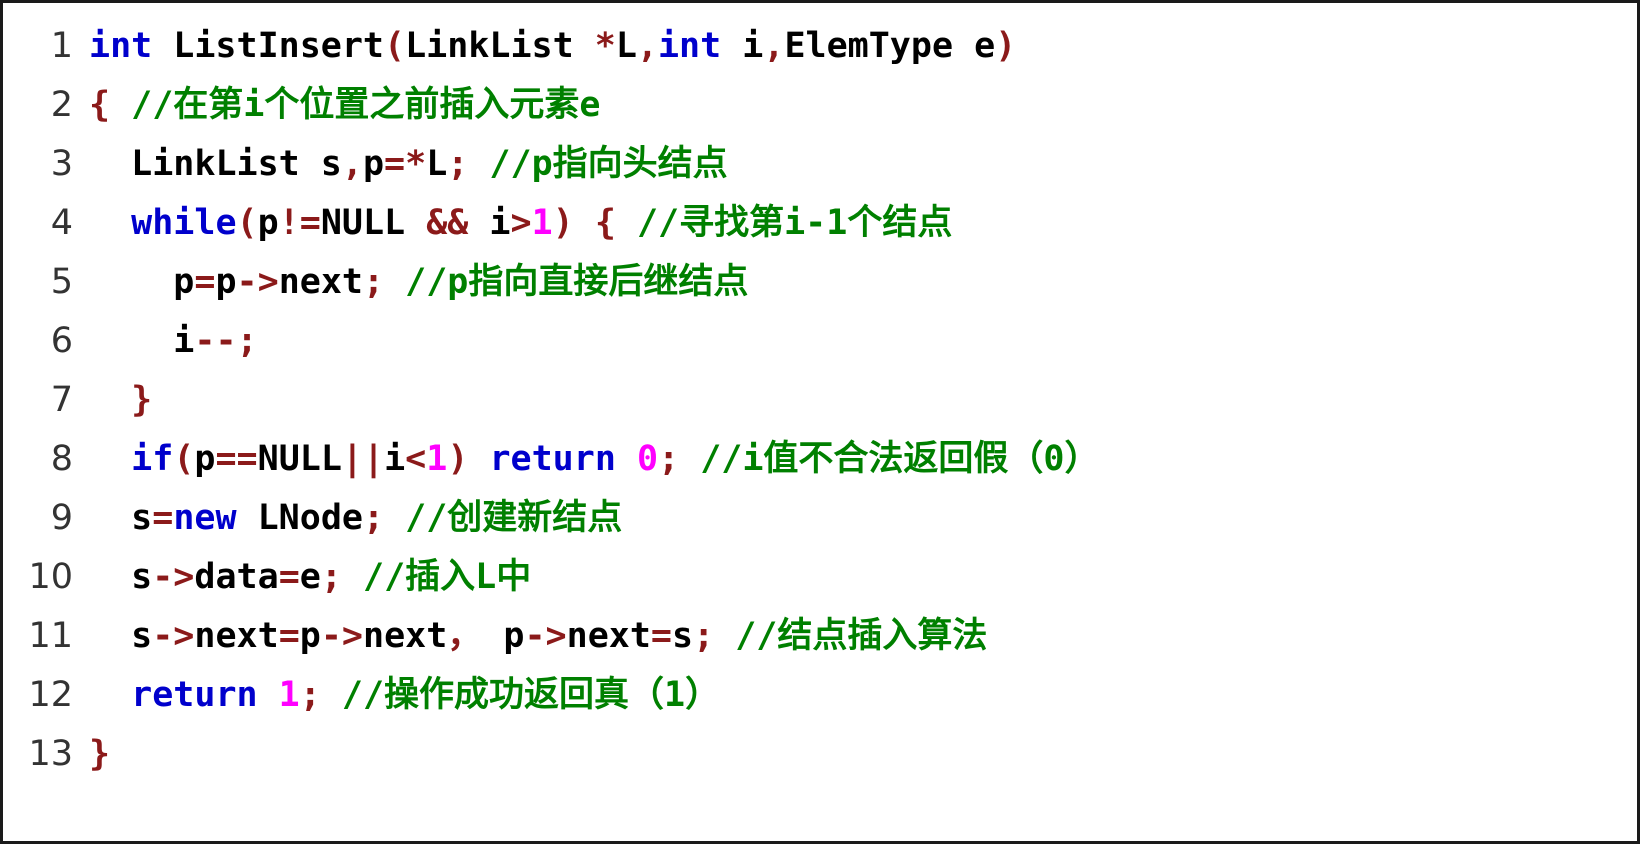 This screenshot has width=1640, height=844. I want to click on code-line: 5 p=p->next; //p指向直接后继结点, so click(820, 282).